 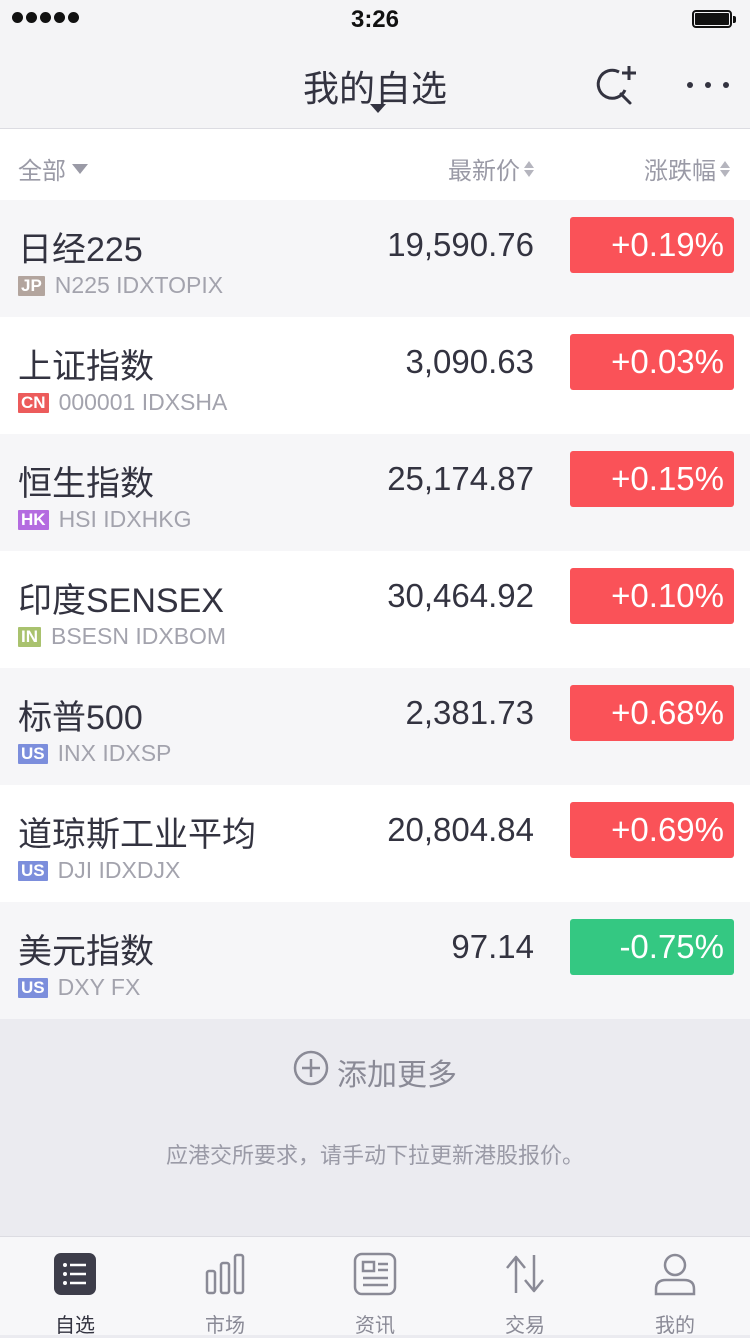 I want to click on status-time: 3:26, so click(x=375, y=19).